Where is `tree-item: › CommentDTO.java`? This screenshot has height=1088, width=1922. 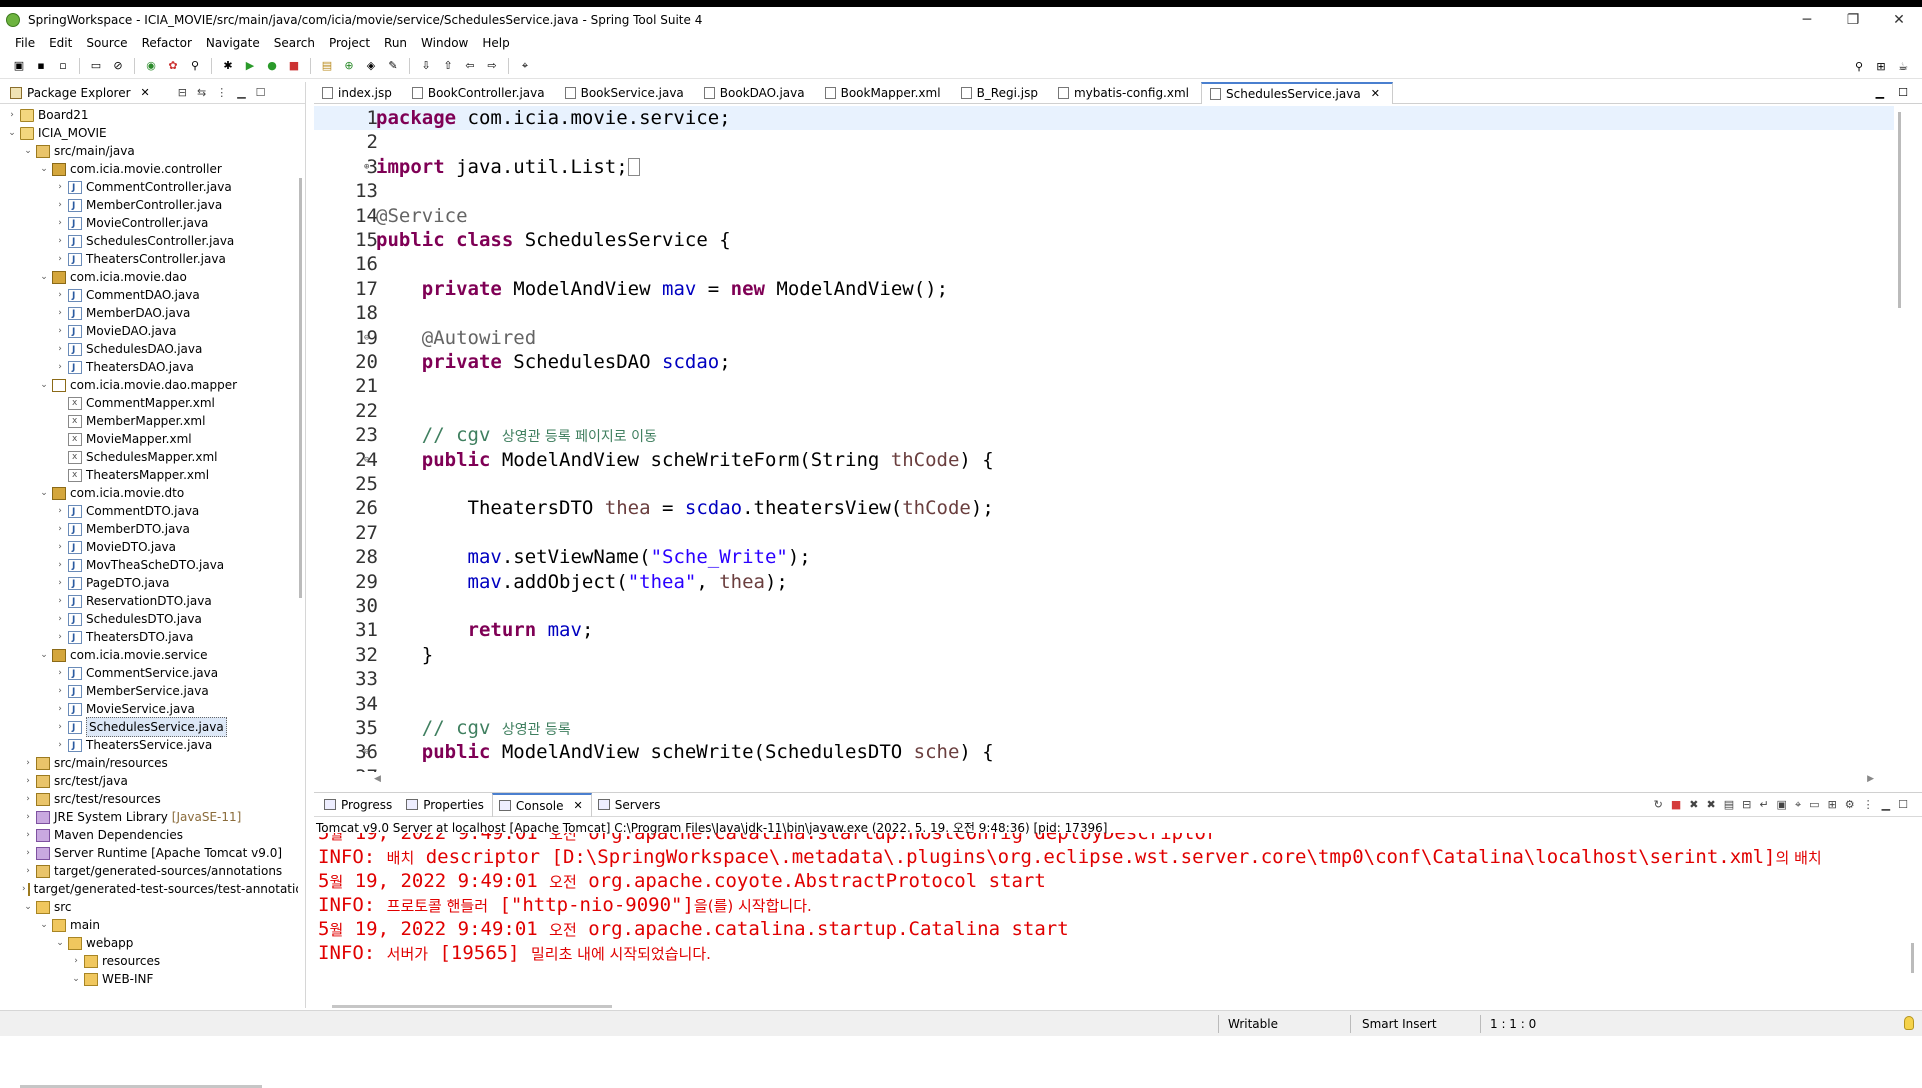 tree-item: › CommentDTO.java is located at coordinates (149, 511).